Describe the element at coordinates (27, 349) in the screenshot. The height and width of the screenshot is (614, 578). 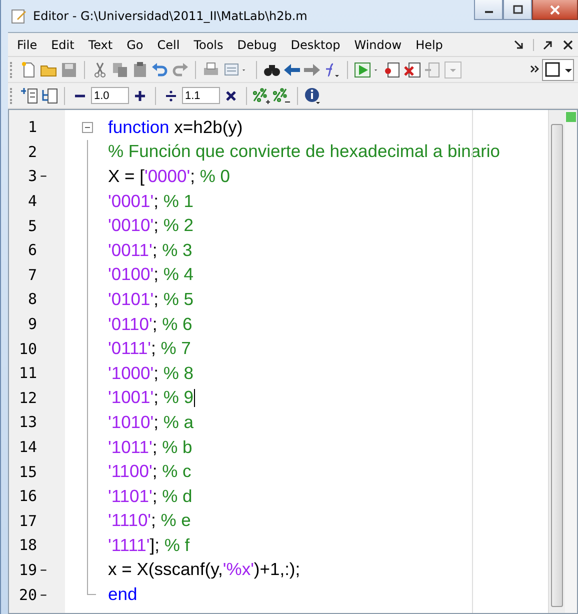
I see `line-number: 10` at that location.